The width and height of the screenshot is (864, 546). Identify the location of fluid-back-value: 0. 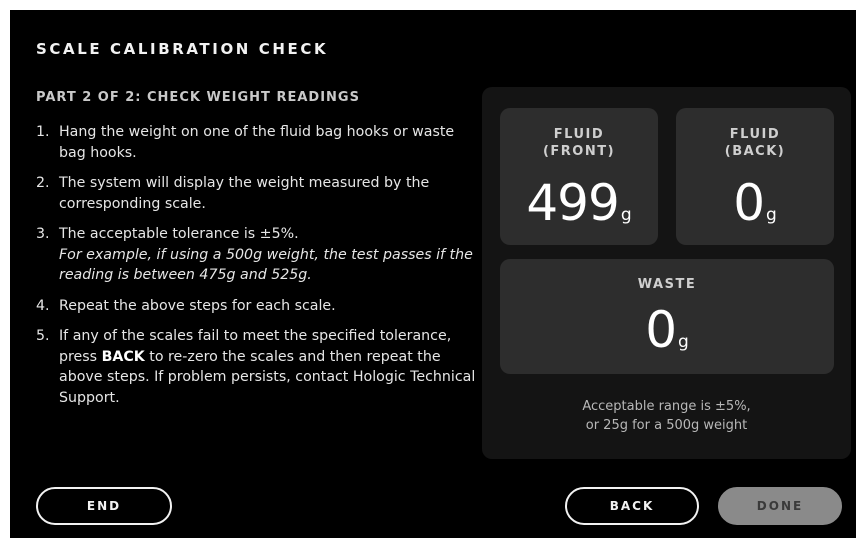
(749, 203).